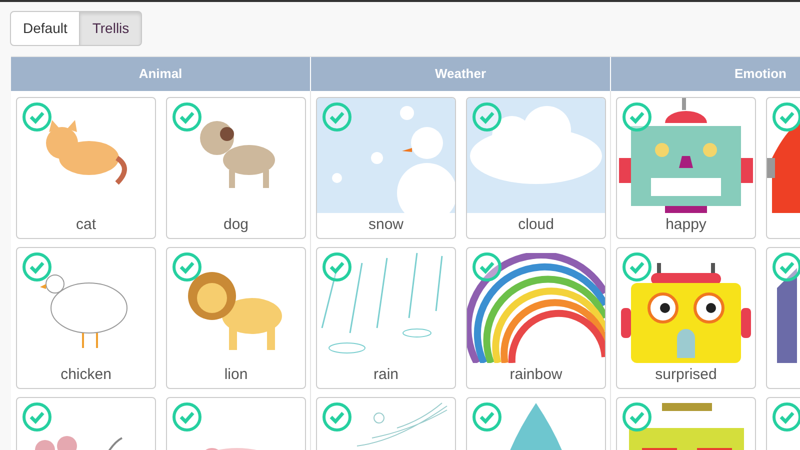 The image size is (800, 450). I want to click on image-card: surprised, so click(686, 317).